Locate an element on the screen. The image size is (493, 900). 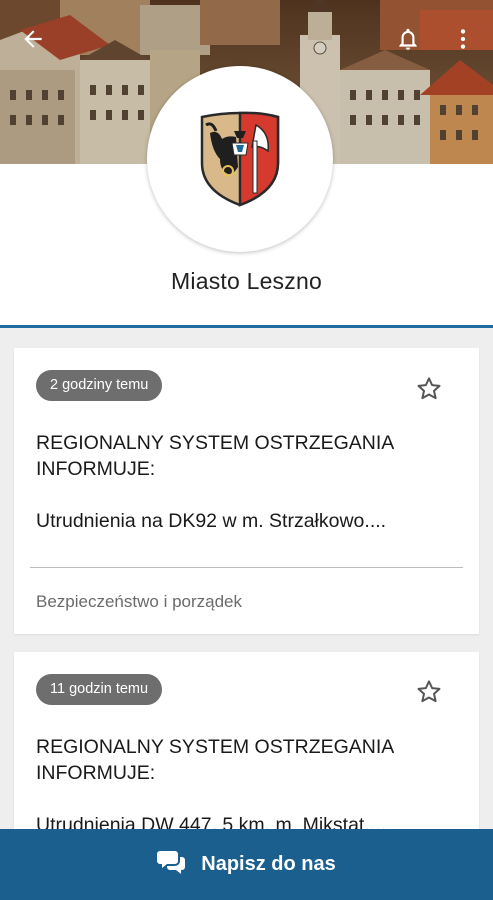
coat-of-arms-icon is located at coordinates (240, 159).